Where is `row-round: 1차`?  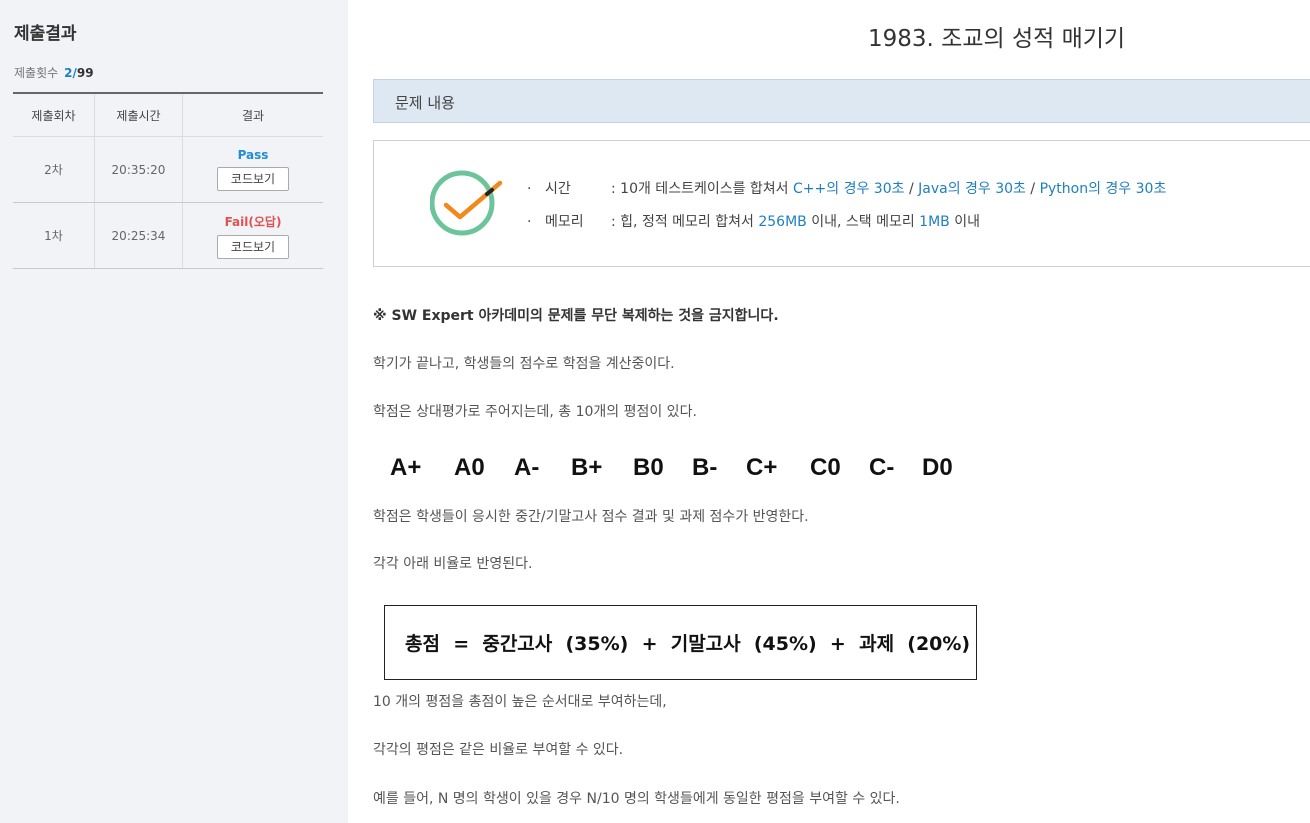 row-round: 1차 is located at coordinates (54, 235).